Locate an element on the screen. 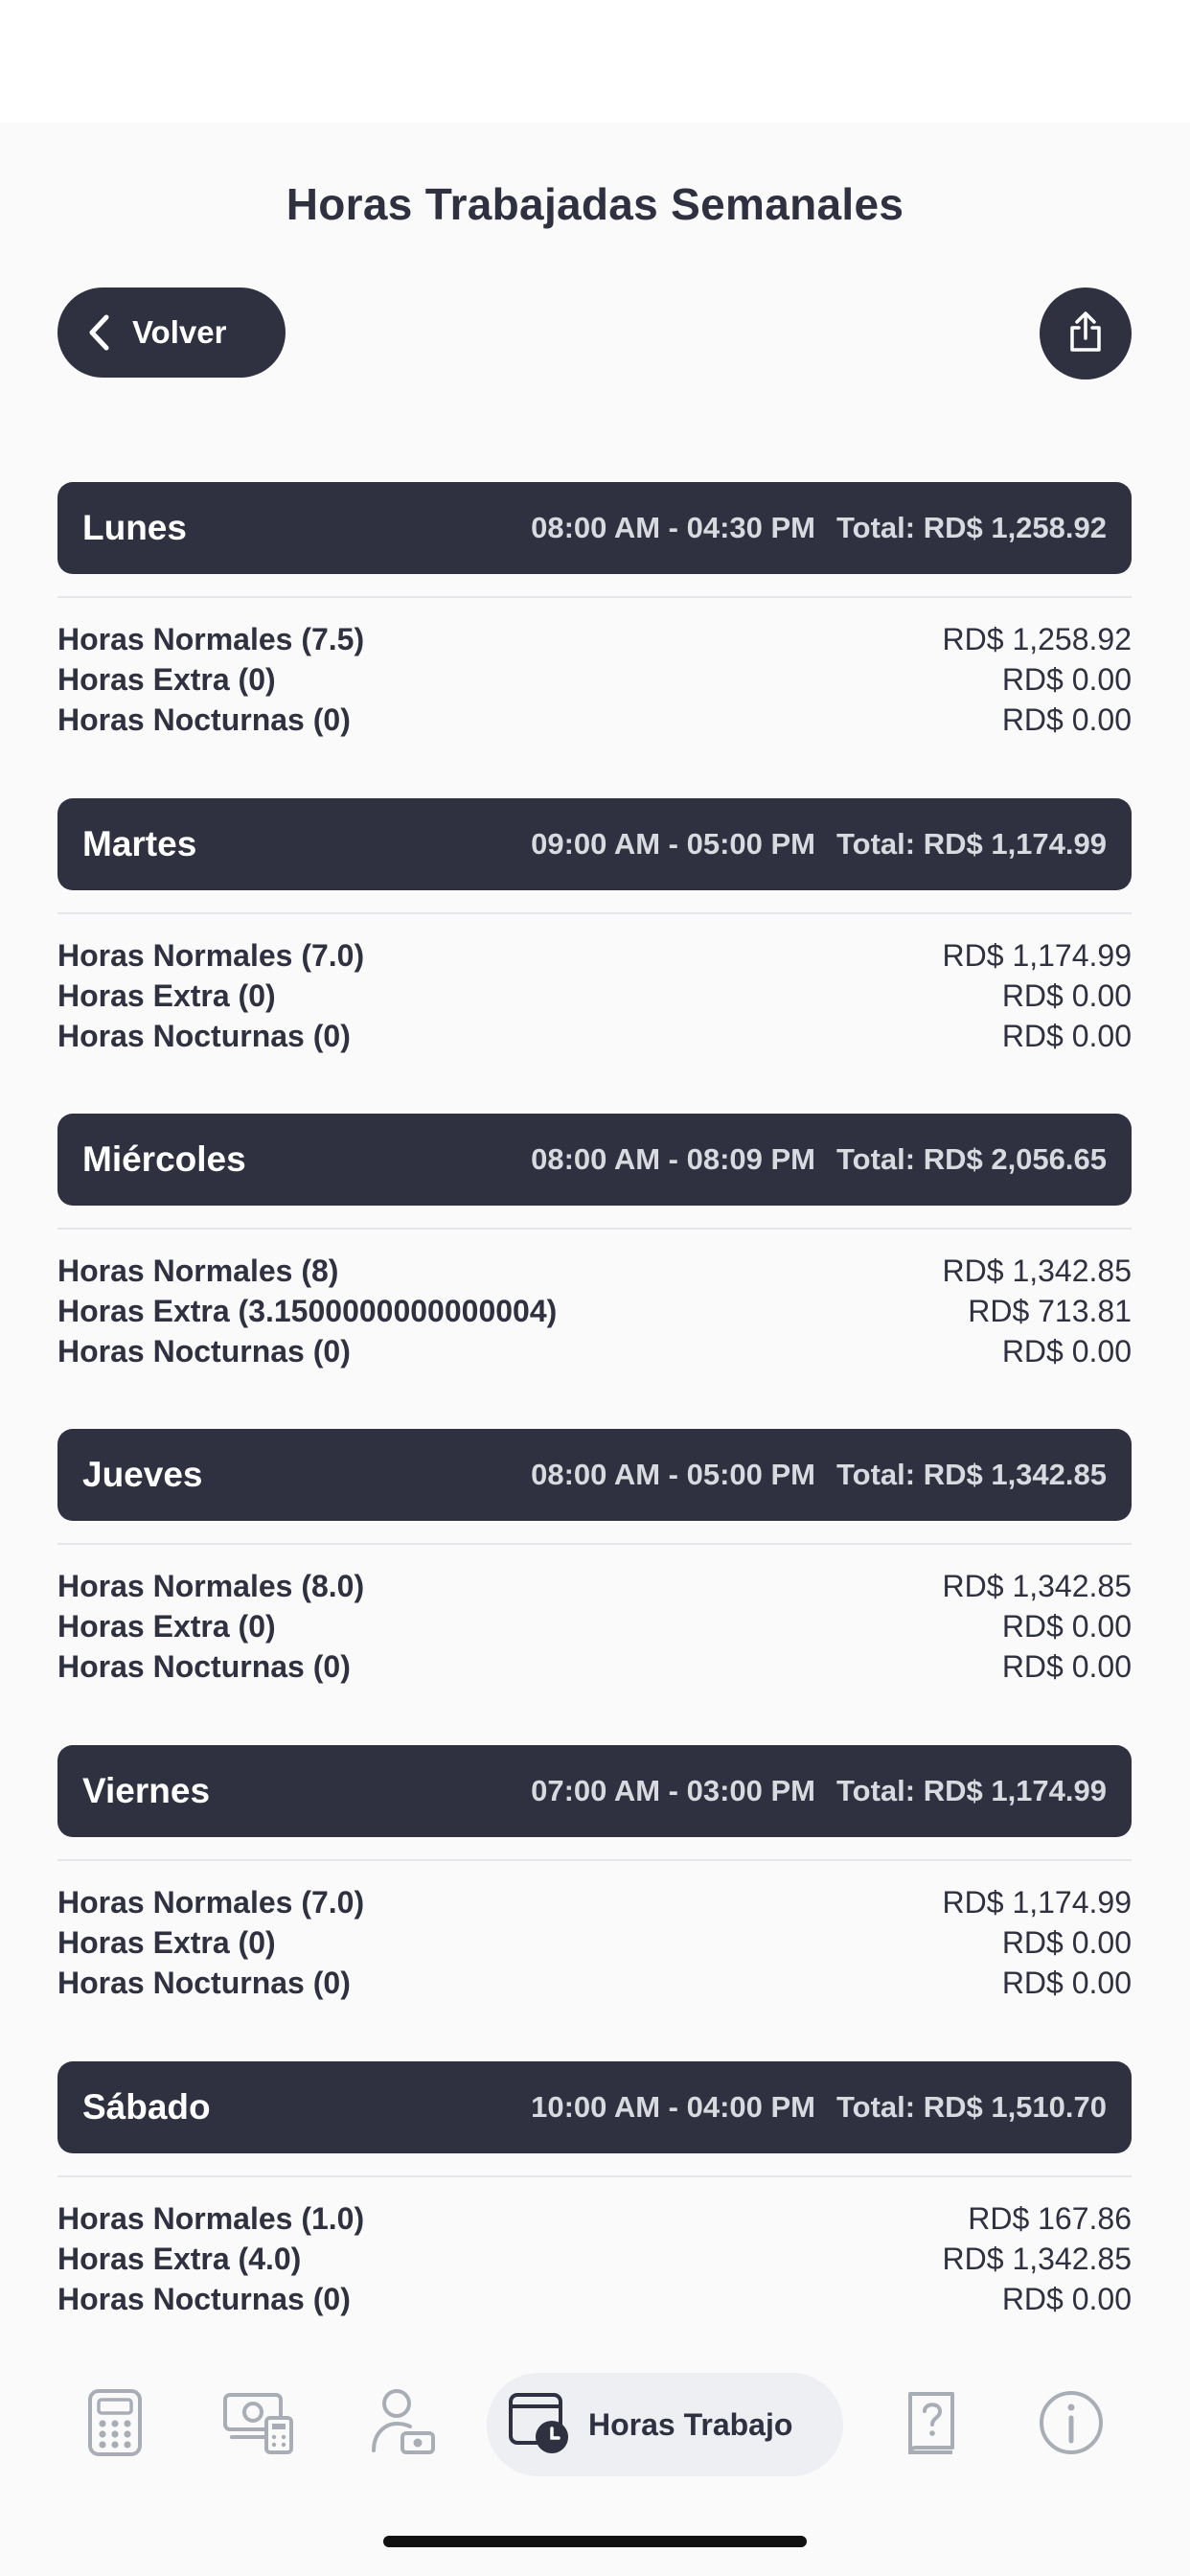 The height and width of the screenshot is (2576, 1190). day-name: Miércoles is located at coordinates (164, 1159).